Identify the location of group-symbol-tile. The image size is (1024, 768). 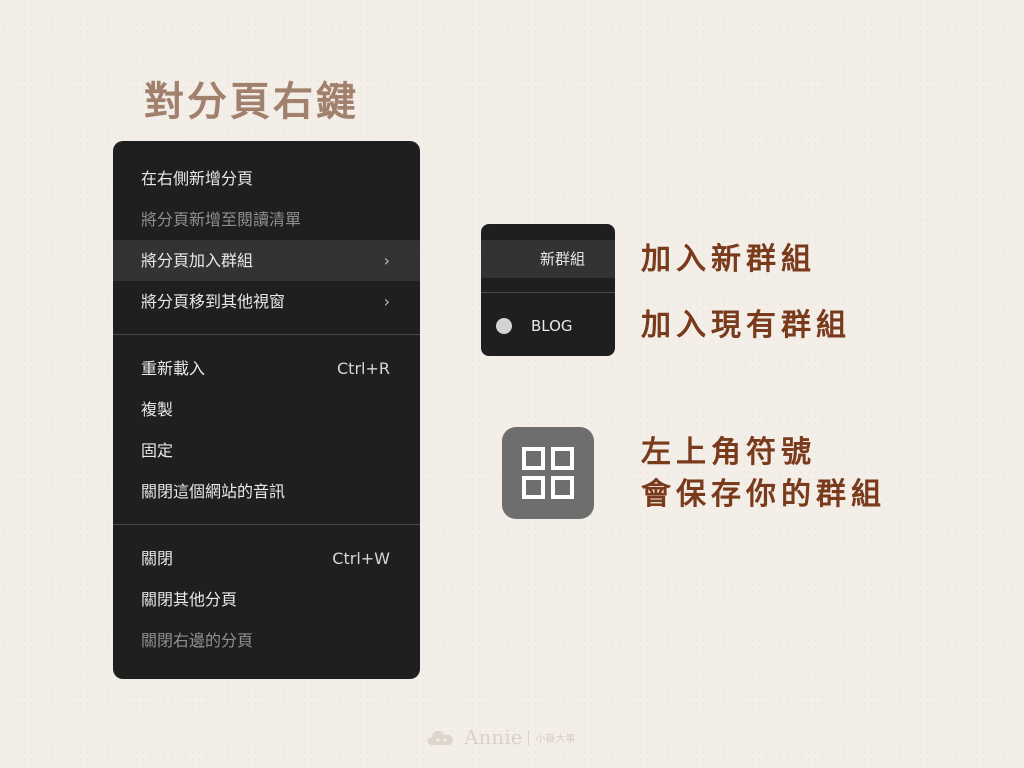
(548, 473).